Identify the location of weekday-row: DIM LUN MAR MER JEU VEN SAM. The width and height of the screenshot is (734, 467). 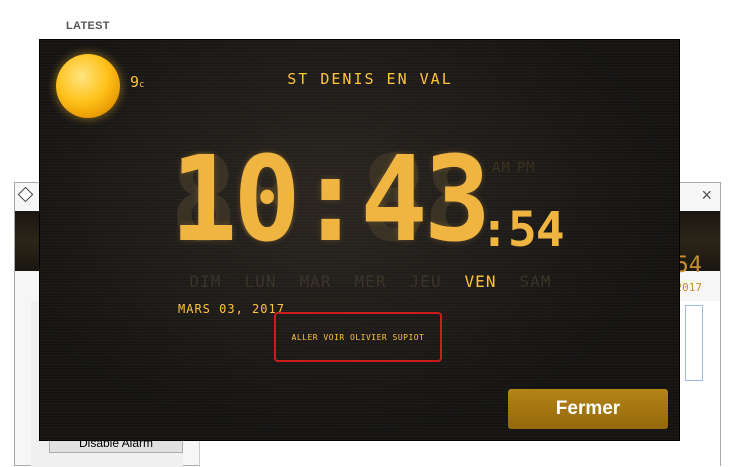
(370, 281).